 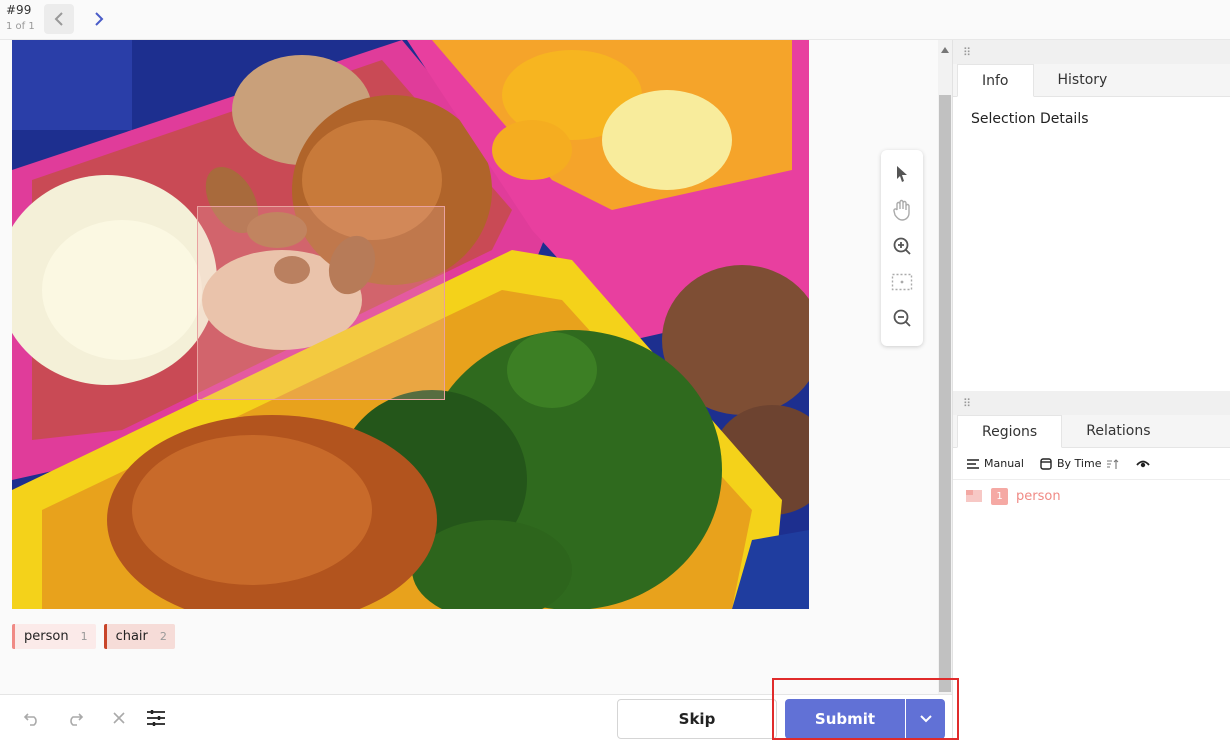 I want to click on region-index-badge: 1, so click(x=999, y=496).